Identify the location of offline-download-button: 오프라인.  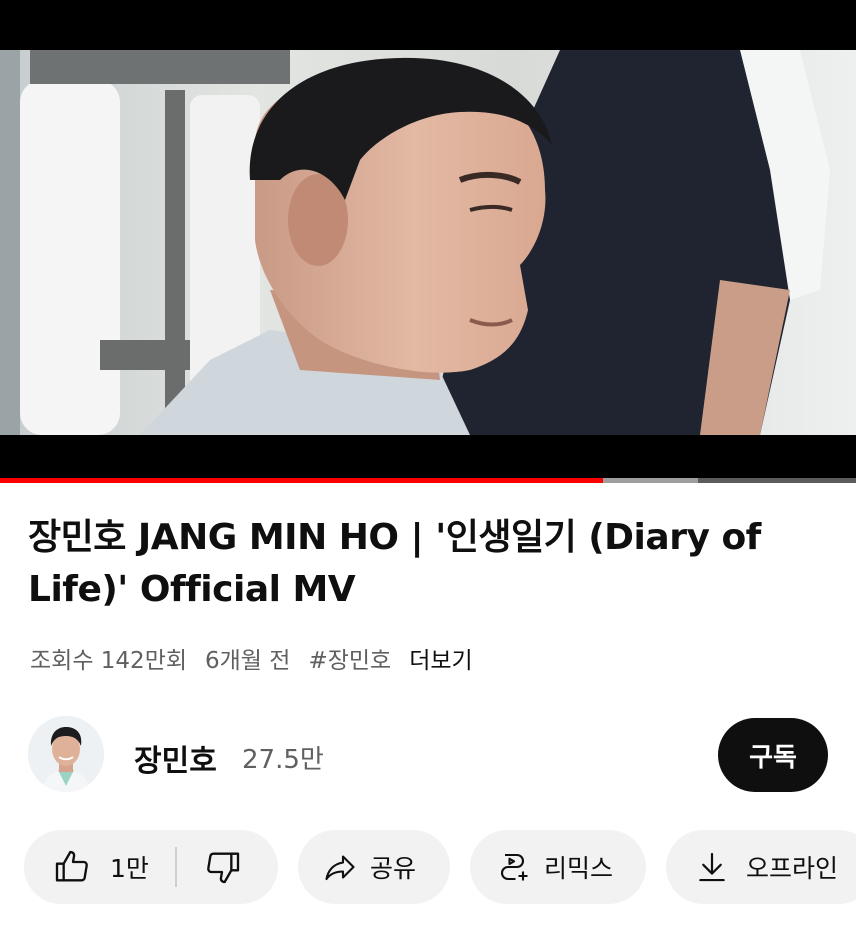
(761, 867).